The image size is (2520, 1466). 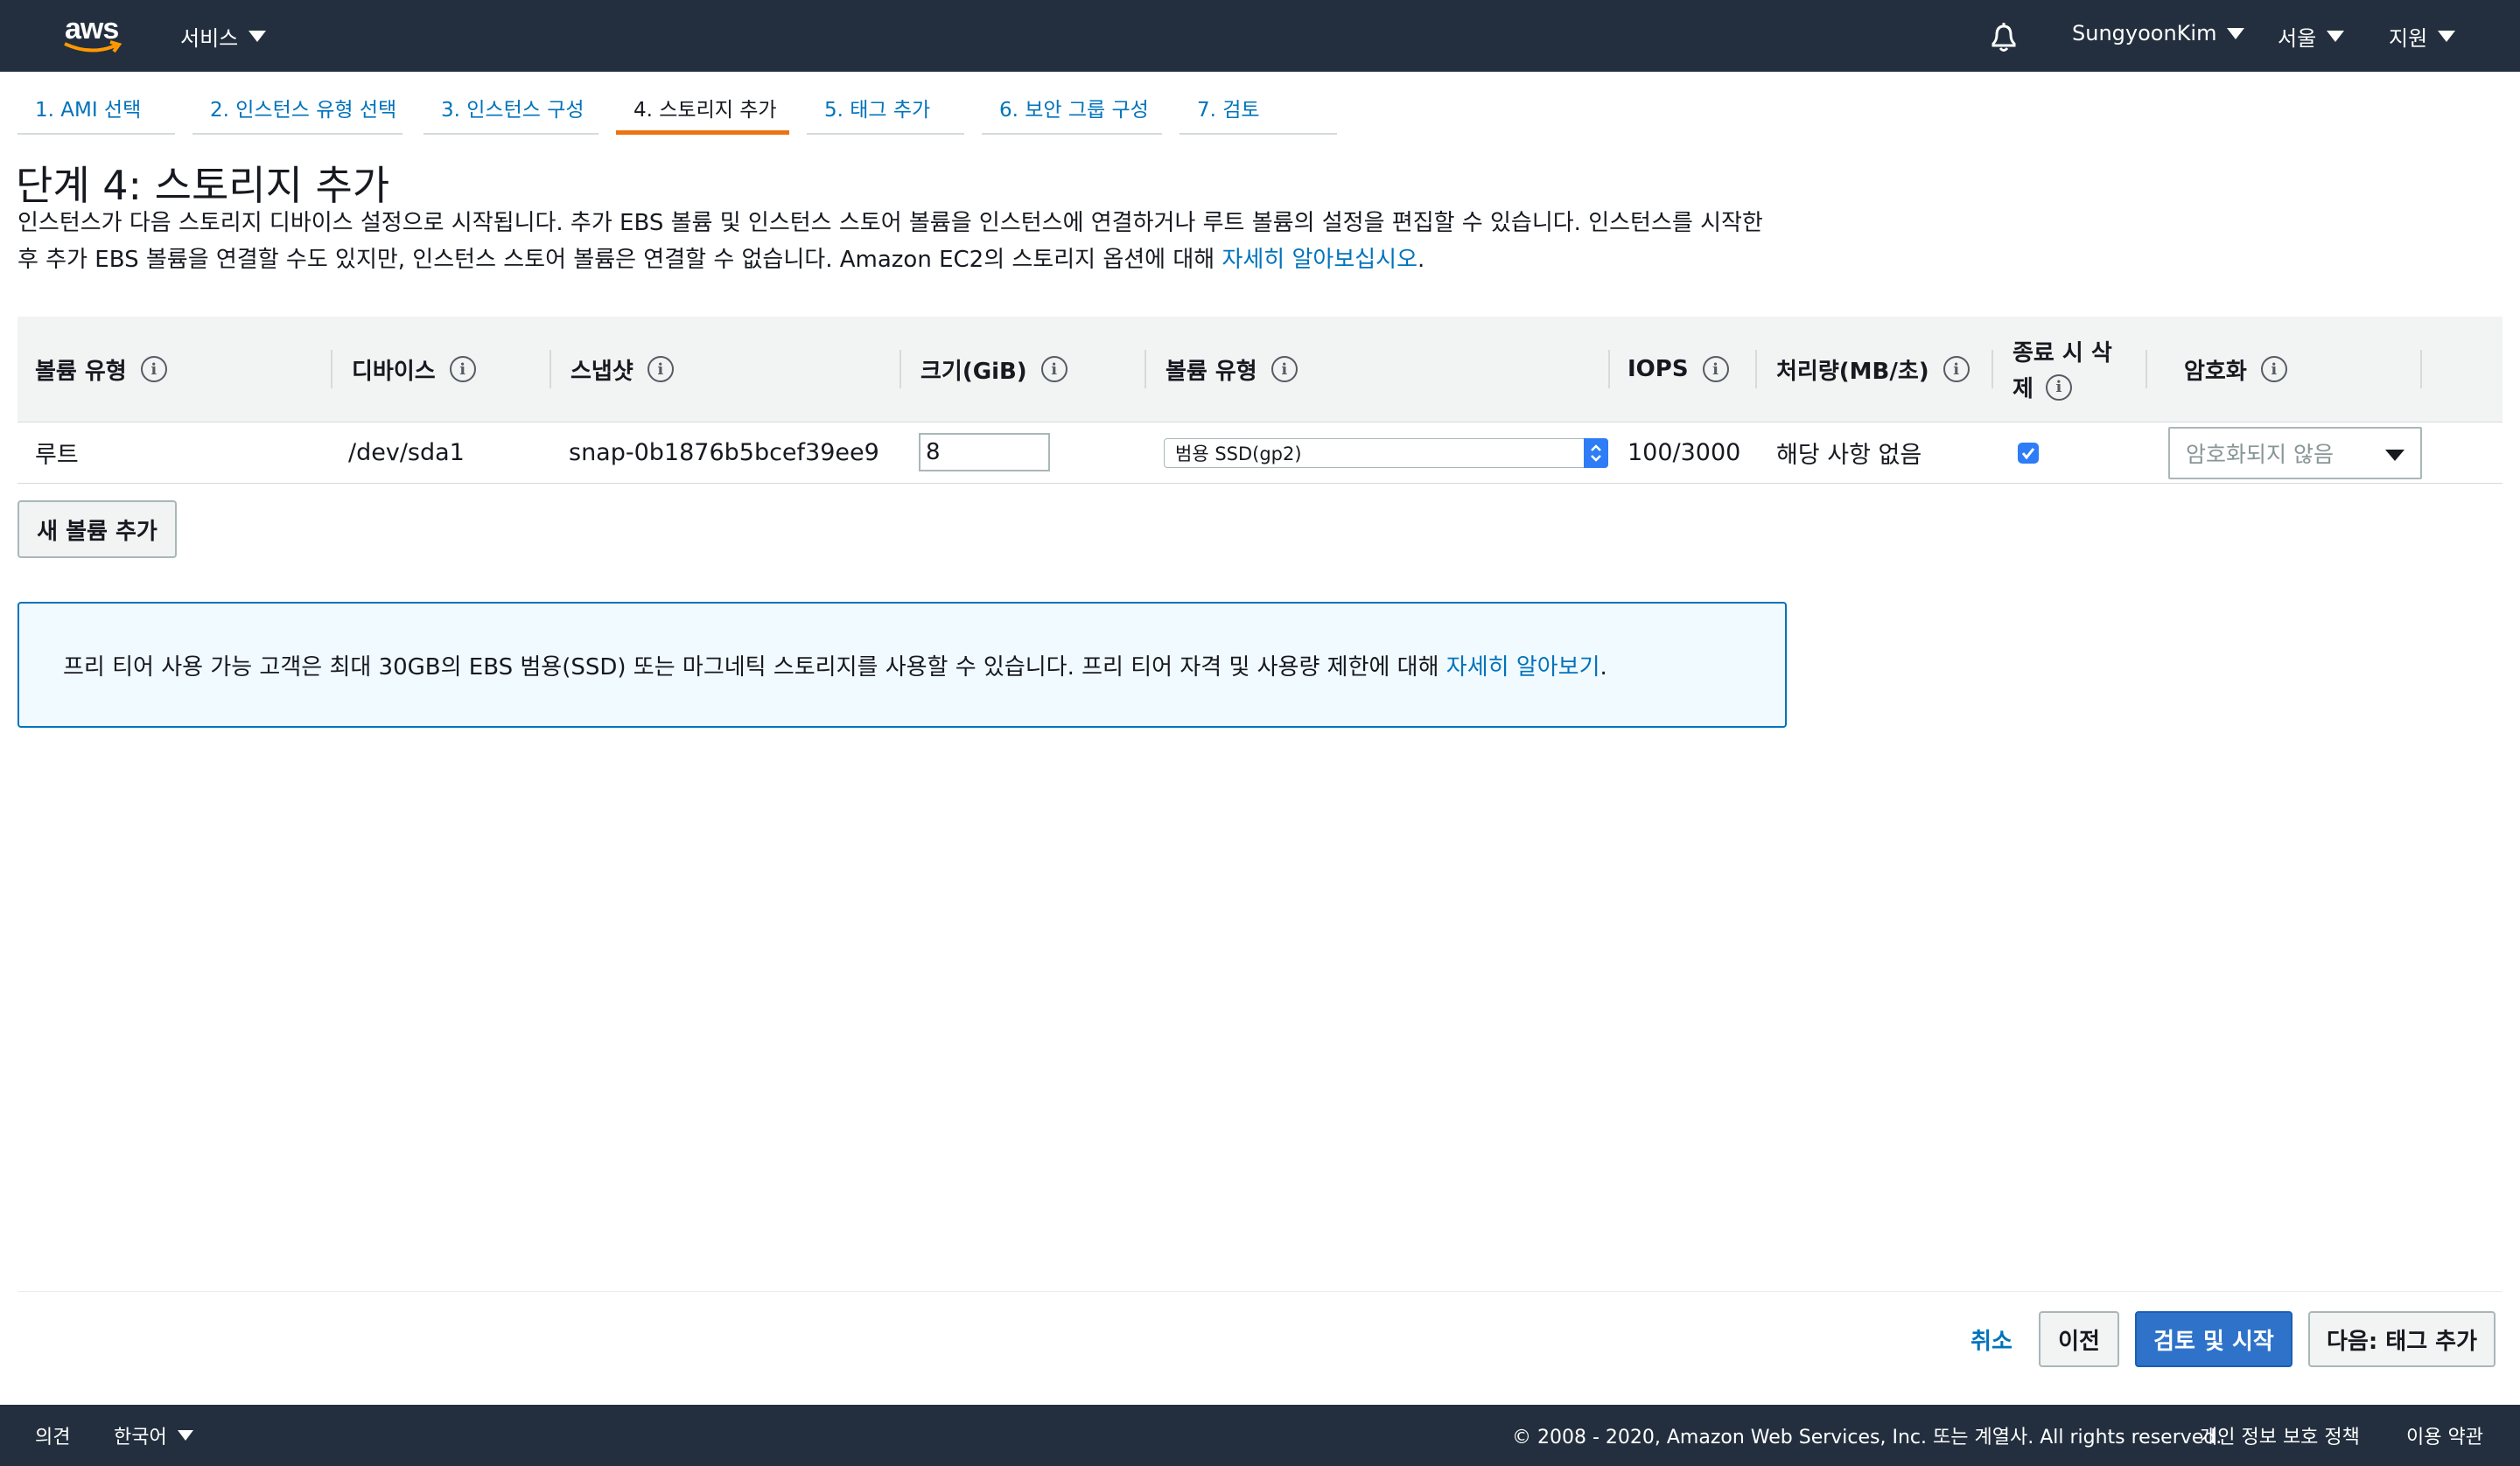 What do you see at coordinates (1596, 453) in the screenshot?
I see `select-arrows-icon` at bounding box center [1596, 453].